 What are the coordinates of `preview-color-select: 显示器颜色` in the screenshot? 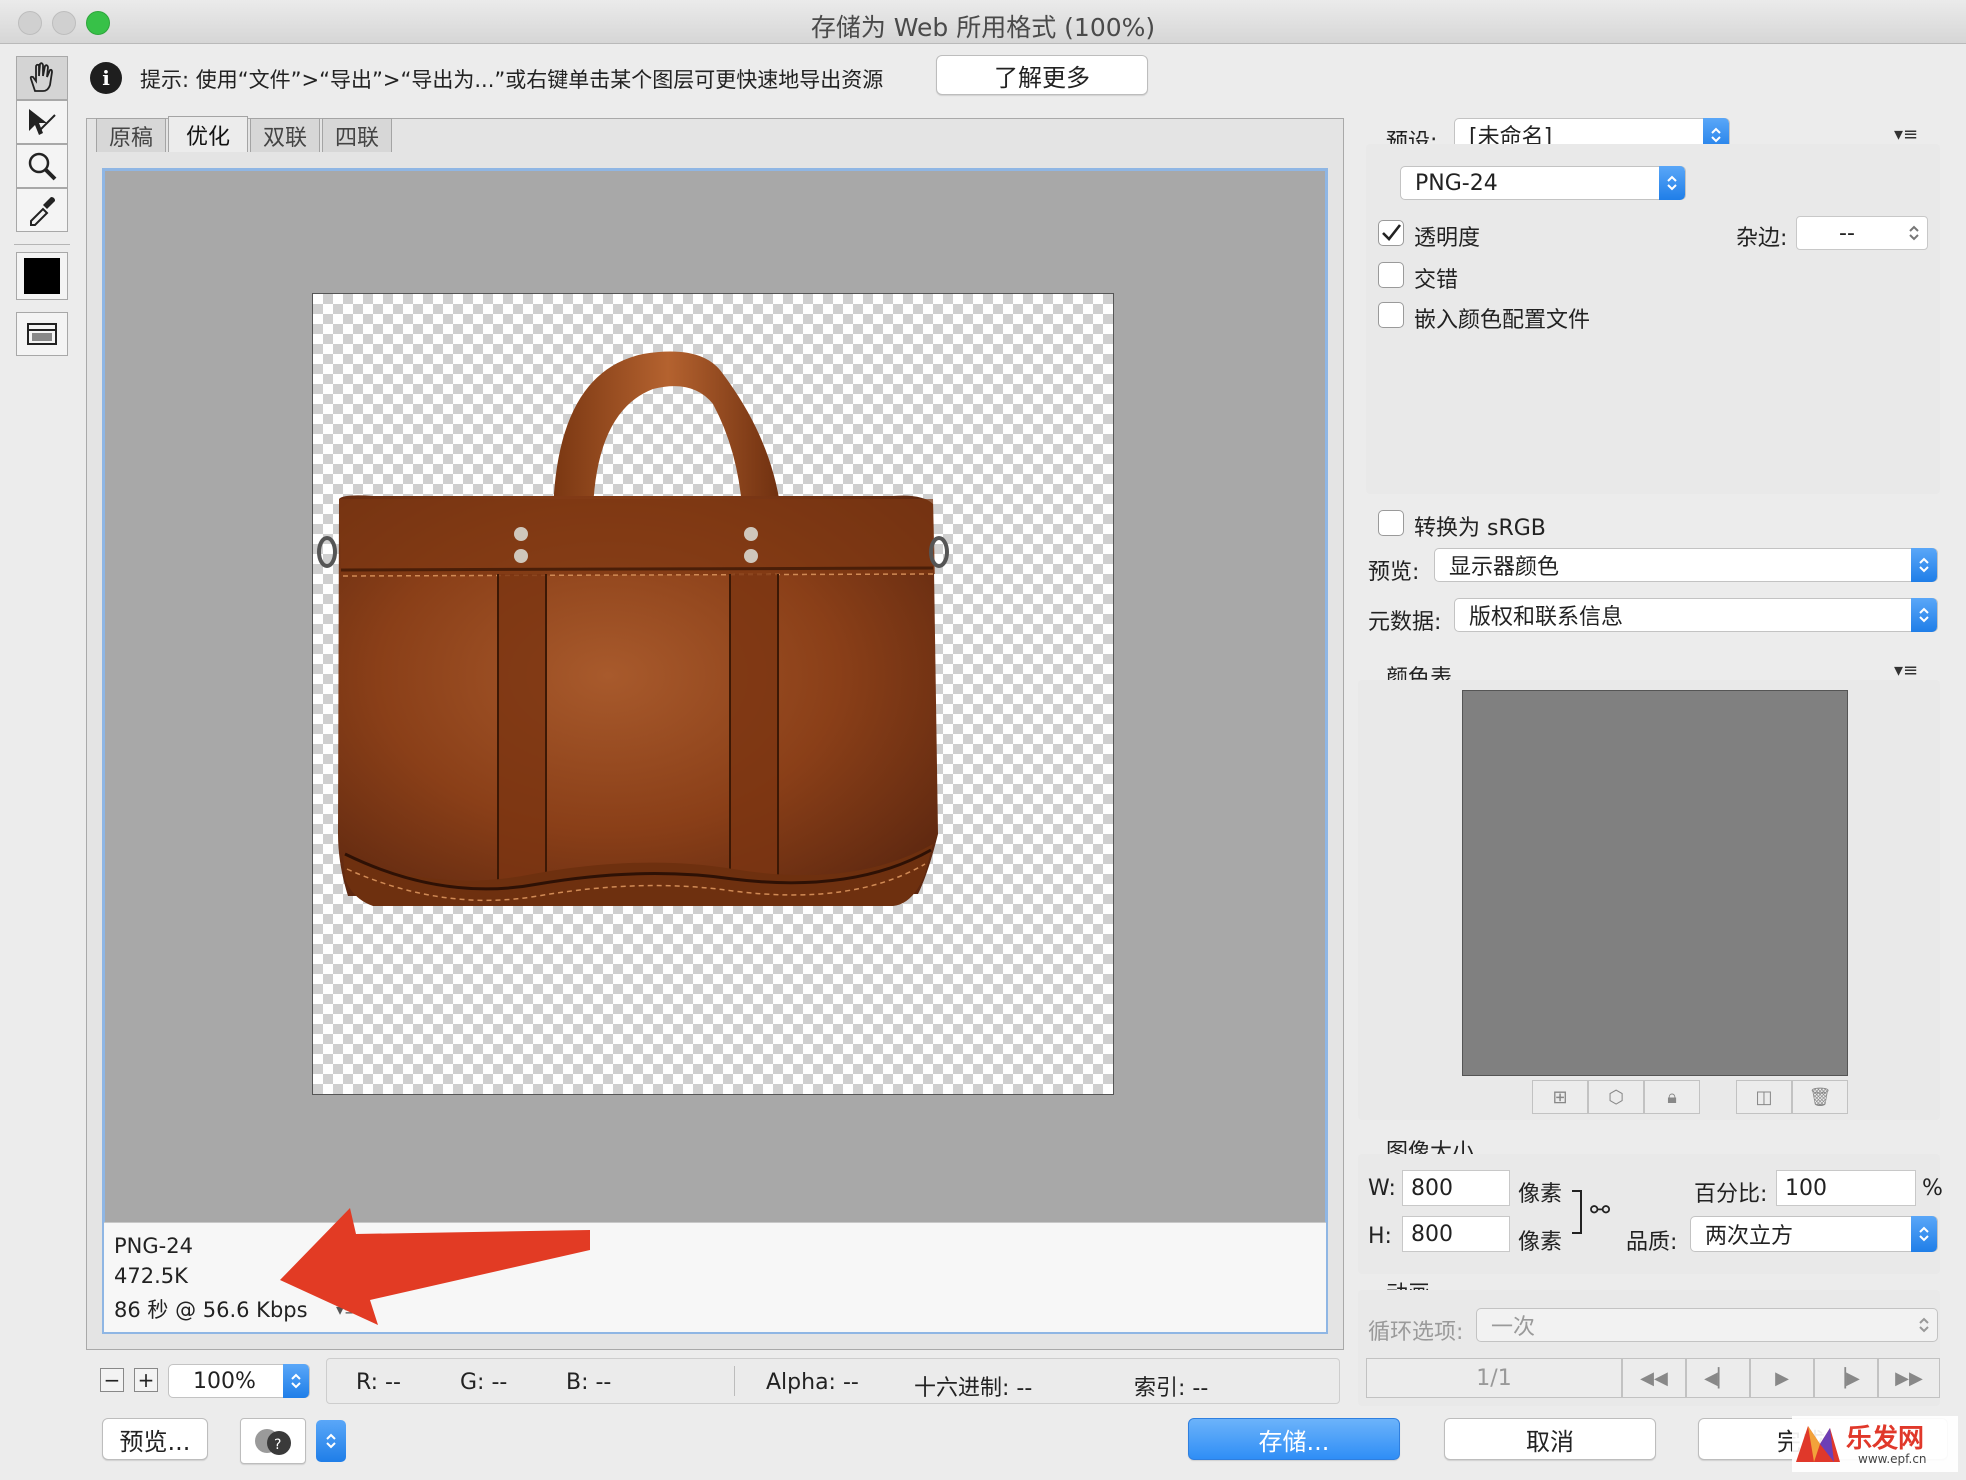 It's located at (1686, 565).